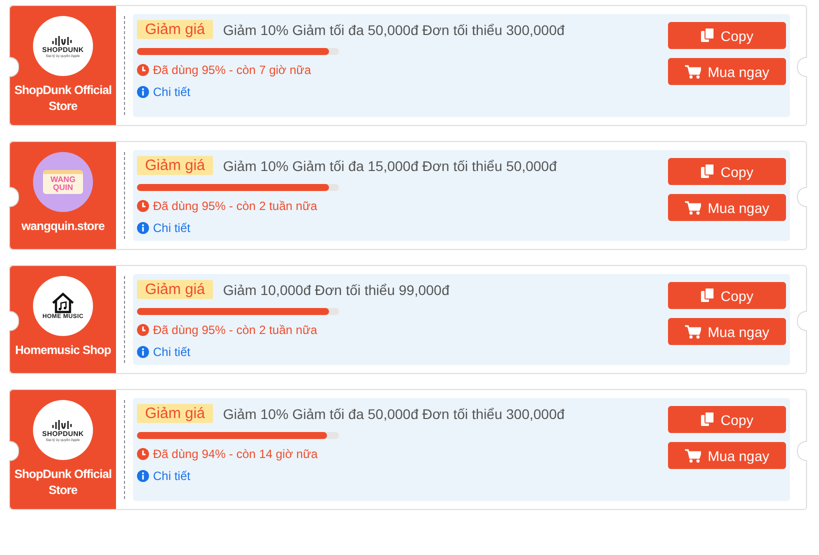 This screenshot has height=555, width=819. What do you see at coordinates (235, 454) in the screenshot?
I see `usage-text: Đã dùng 94% - còn 14 giờ nữa` at bounding box center [235, 454].